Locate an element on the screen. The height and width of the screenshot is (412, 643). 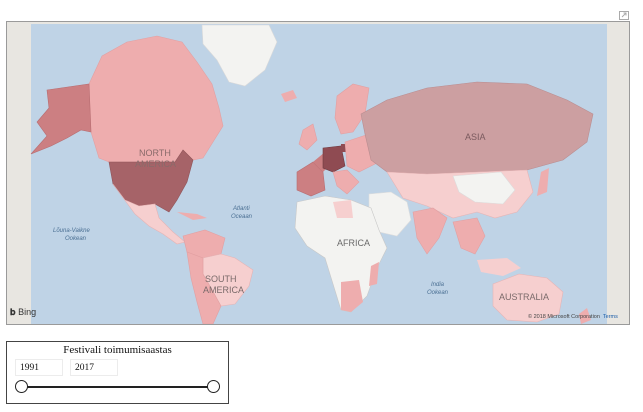
bing-logo: 𝐛 Bing is located at coordinates (23, 312).